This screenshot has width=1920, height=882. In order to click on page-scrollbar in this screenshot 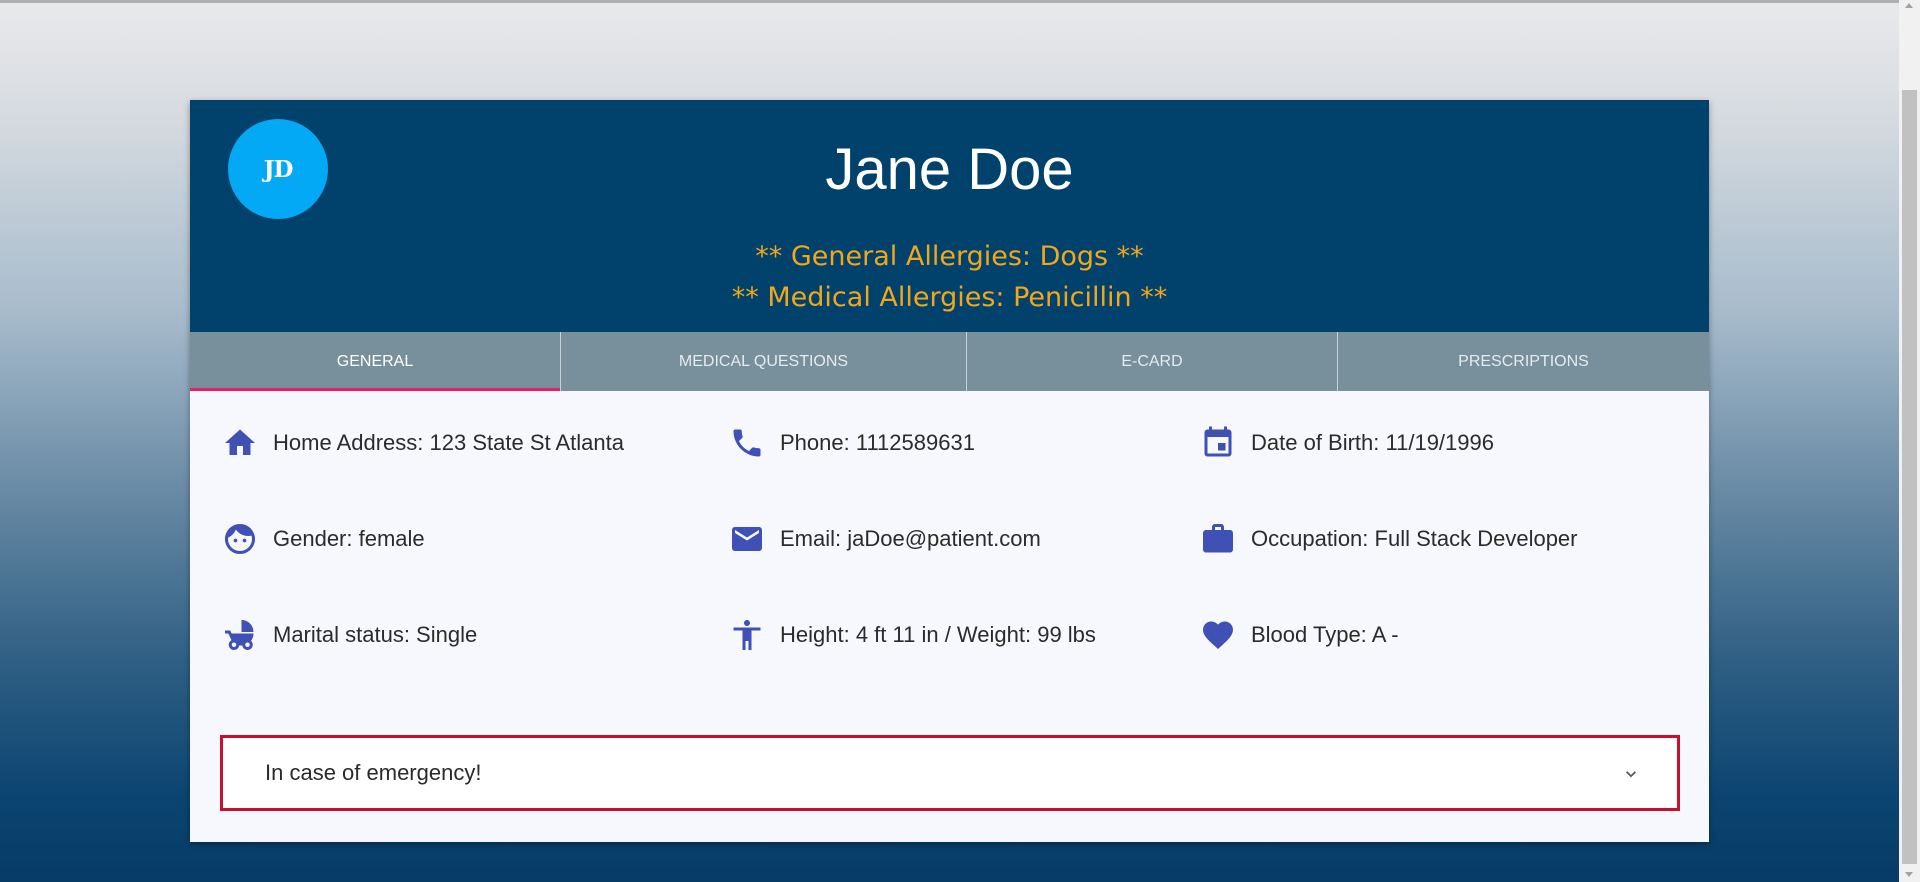, I will do `click(1909, 441)`.